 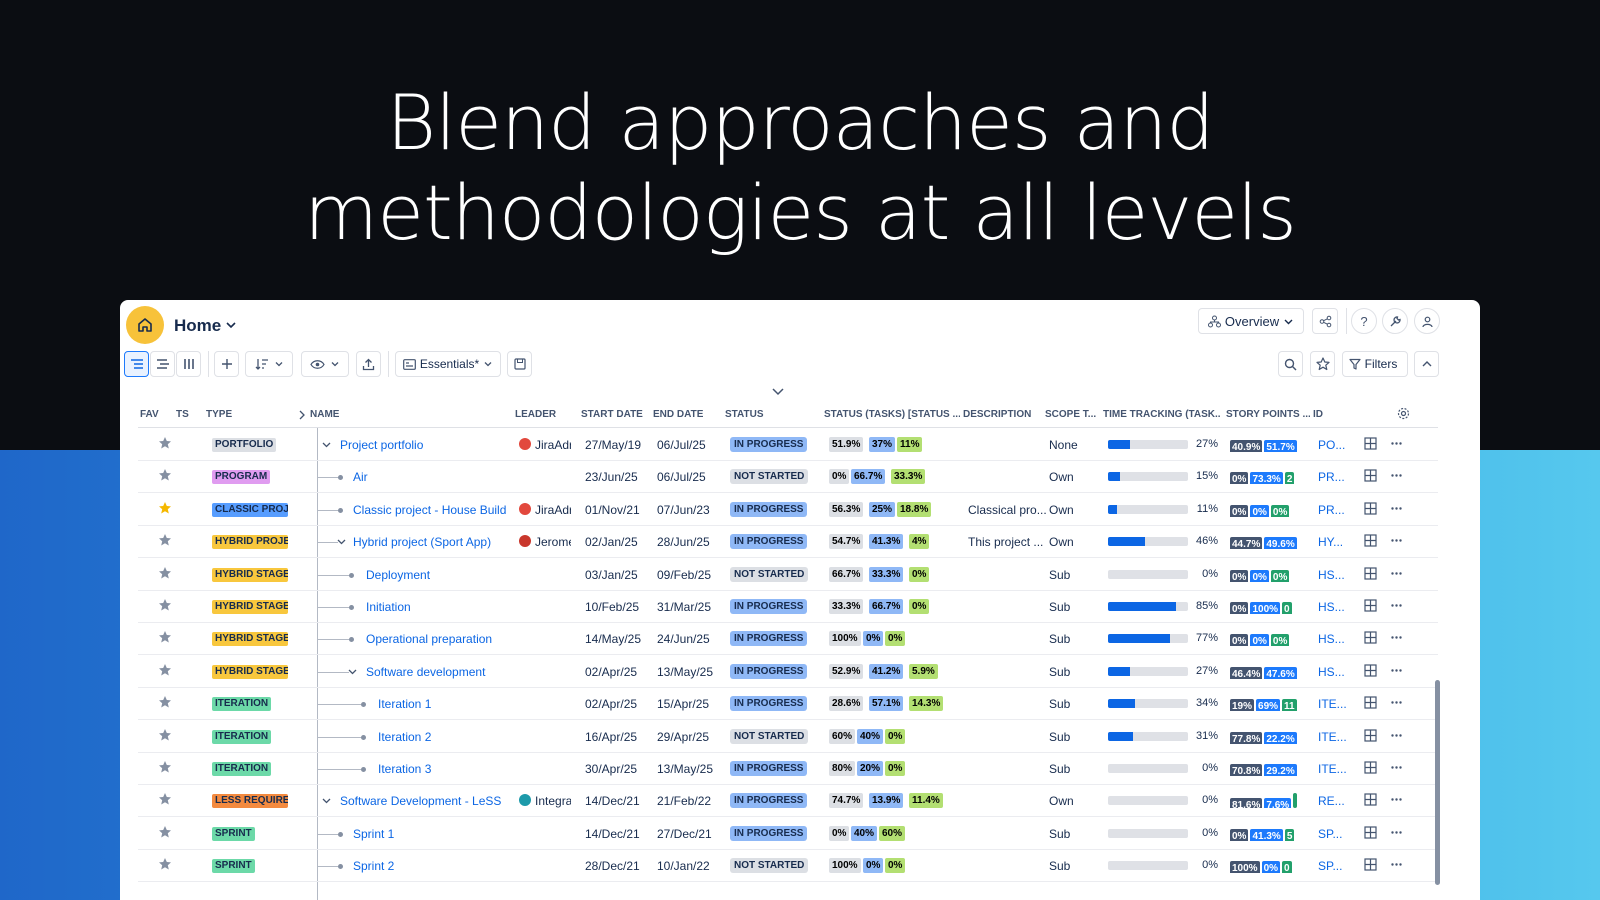 What do you see at coordinates (145, 325) in the screenshot?
I see `home-icon` at bounding box center [145, 325].